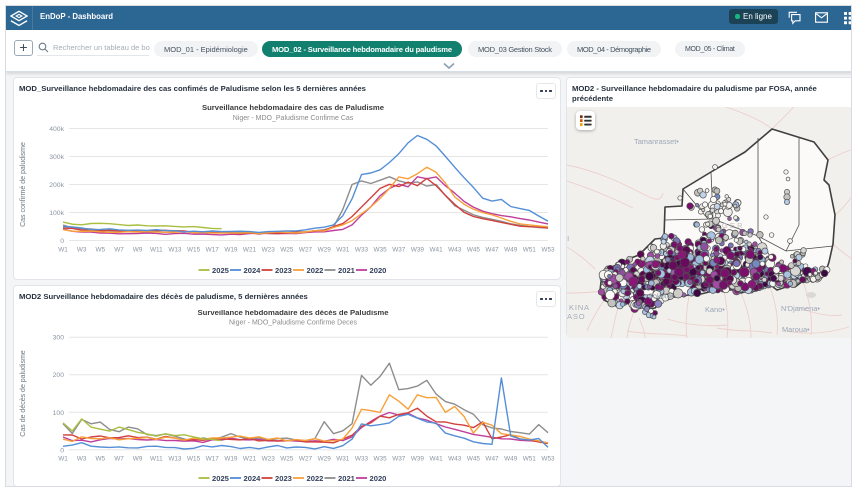 Image resolution: width=857 pixels, height=496 pixels. I want to click on svg-text: 300, so click(59, 337).